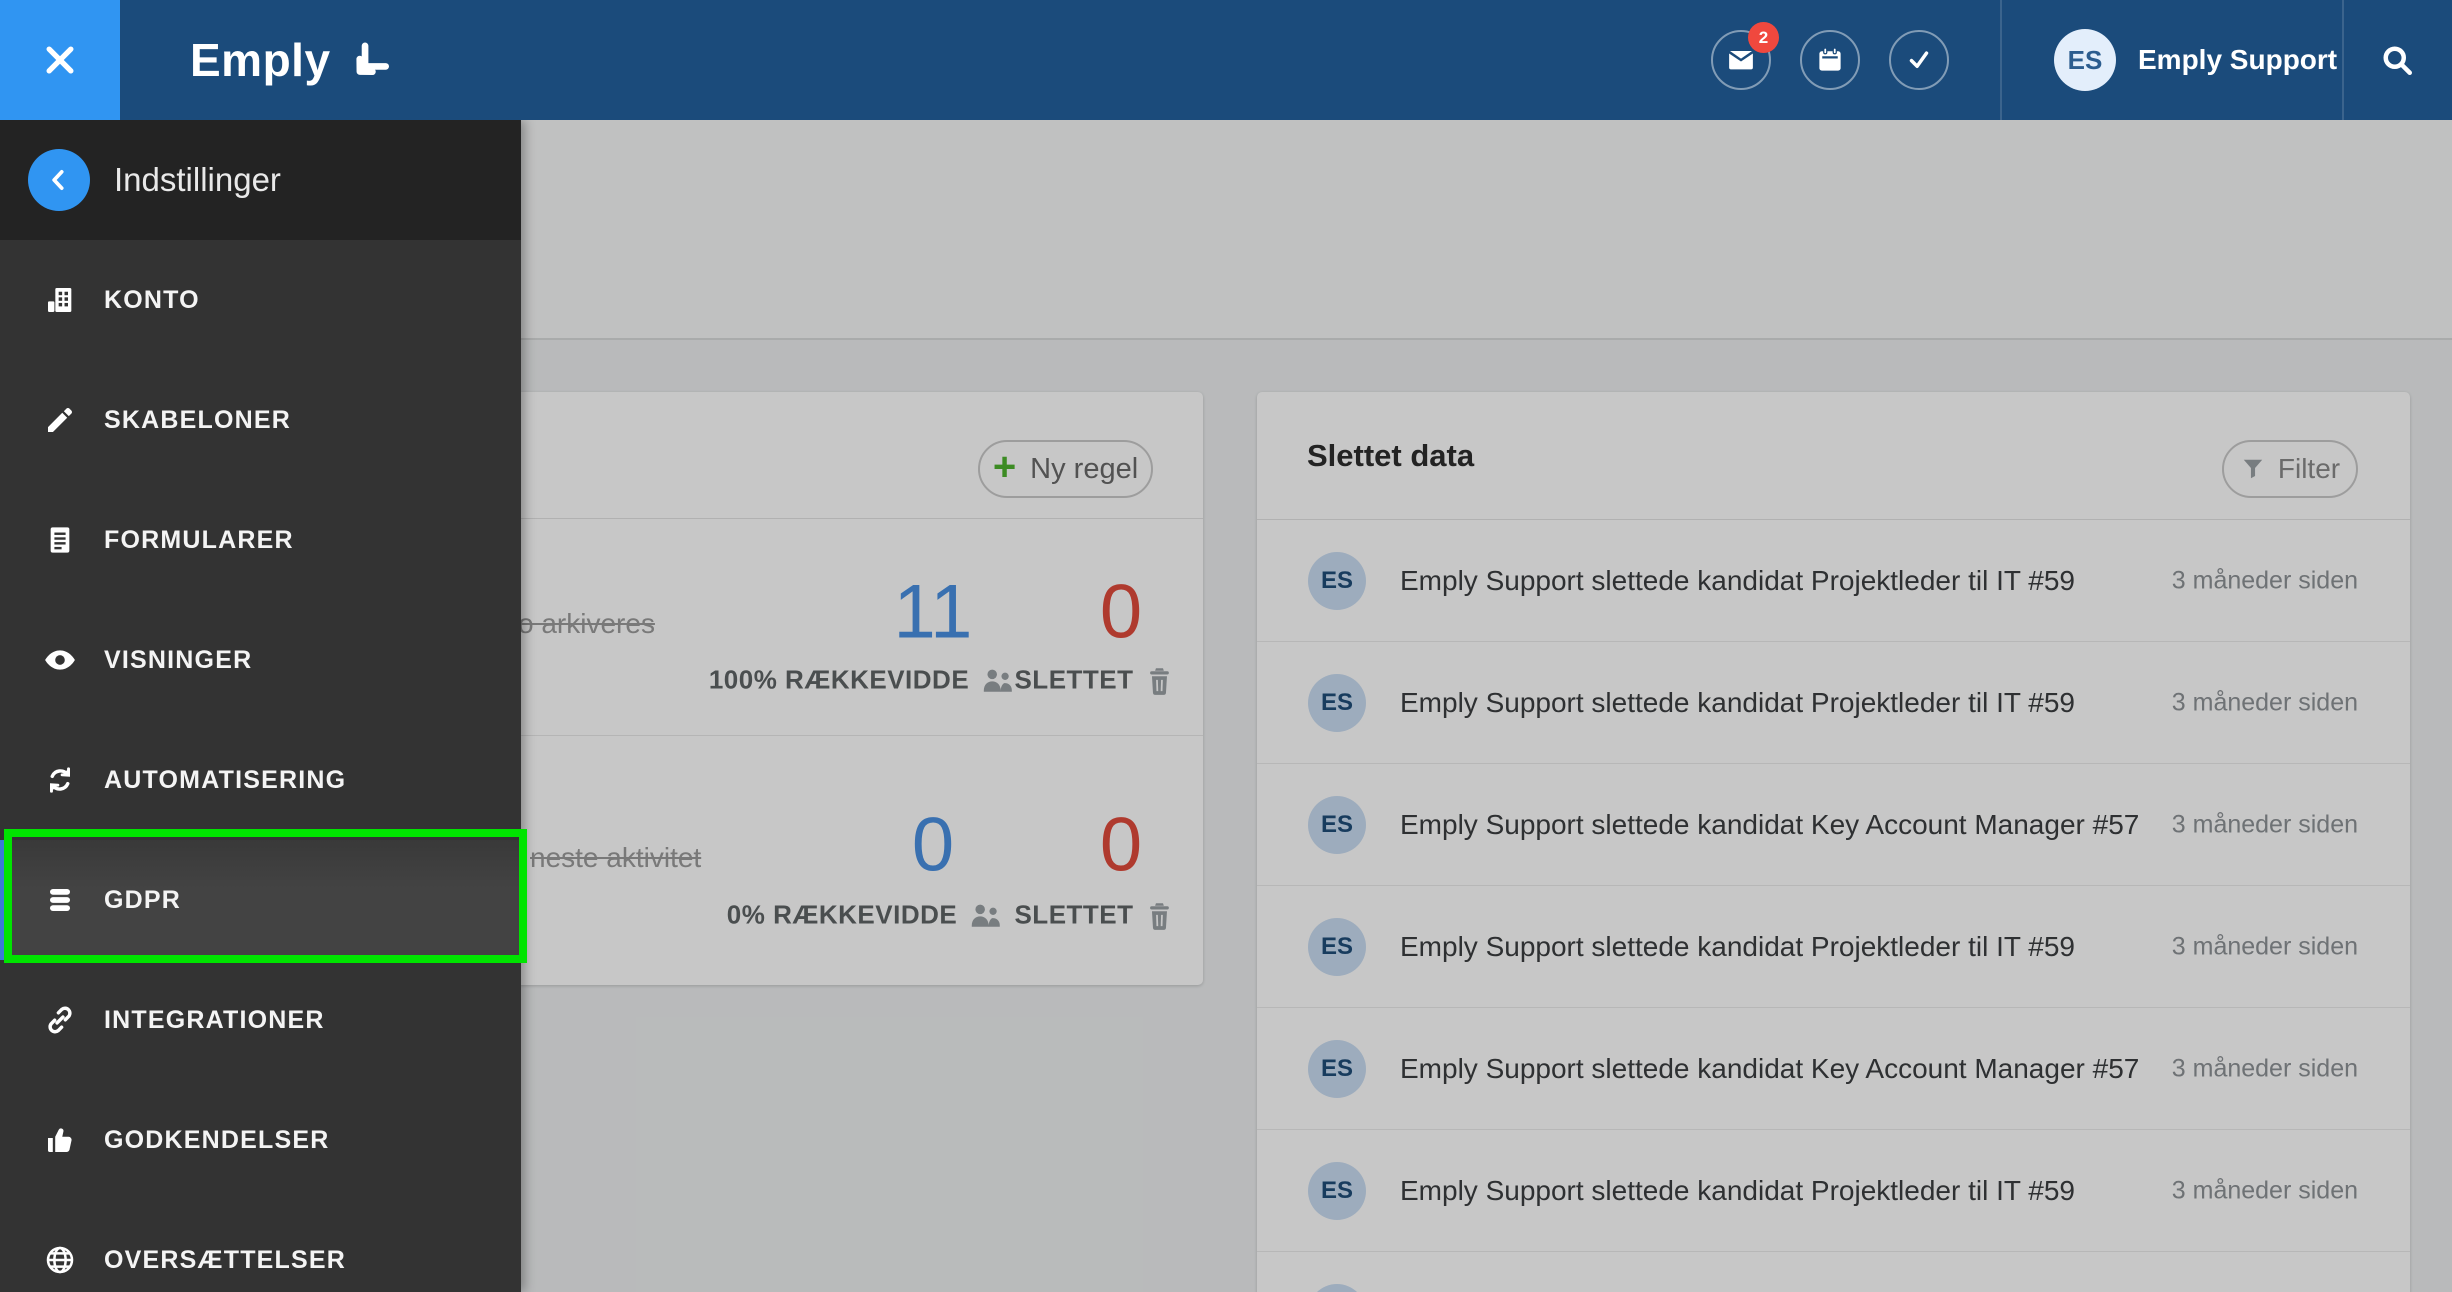 The height and width of the screenshot is (1292, 2452). I want to click on sidebar-title: Indstillinger, so click(197, 179).